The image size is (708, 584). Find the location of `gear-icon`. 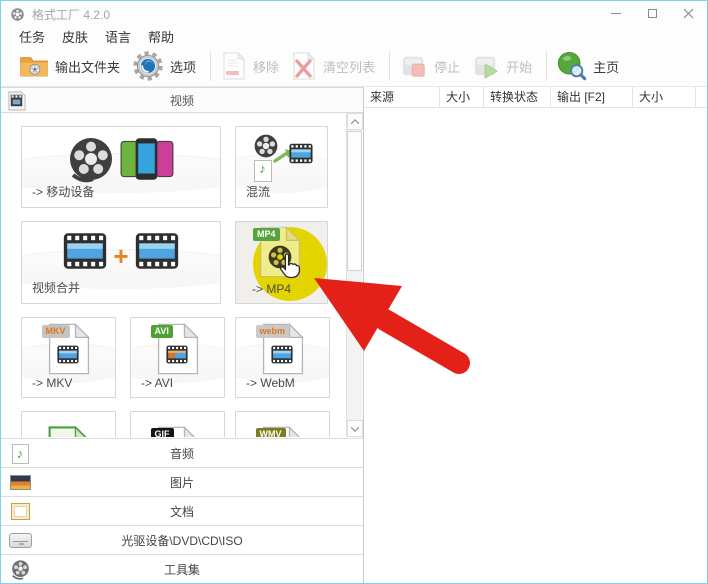

gear-icon is located at coordinates (148, 66).